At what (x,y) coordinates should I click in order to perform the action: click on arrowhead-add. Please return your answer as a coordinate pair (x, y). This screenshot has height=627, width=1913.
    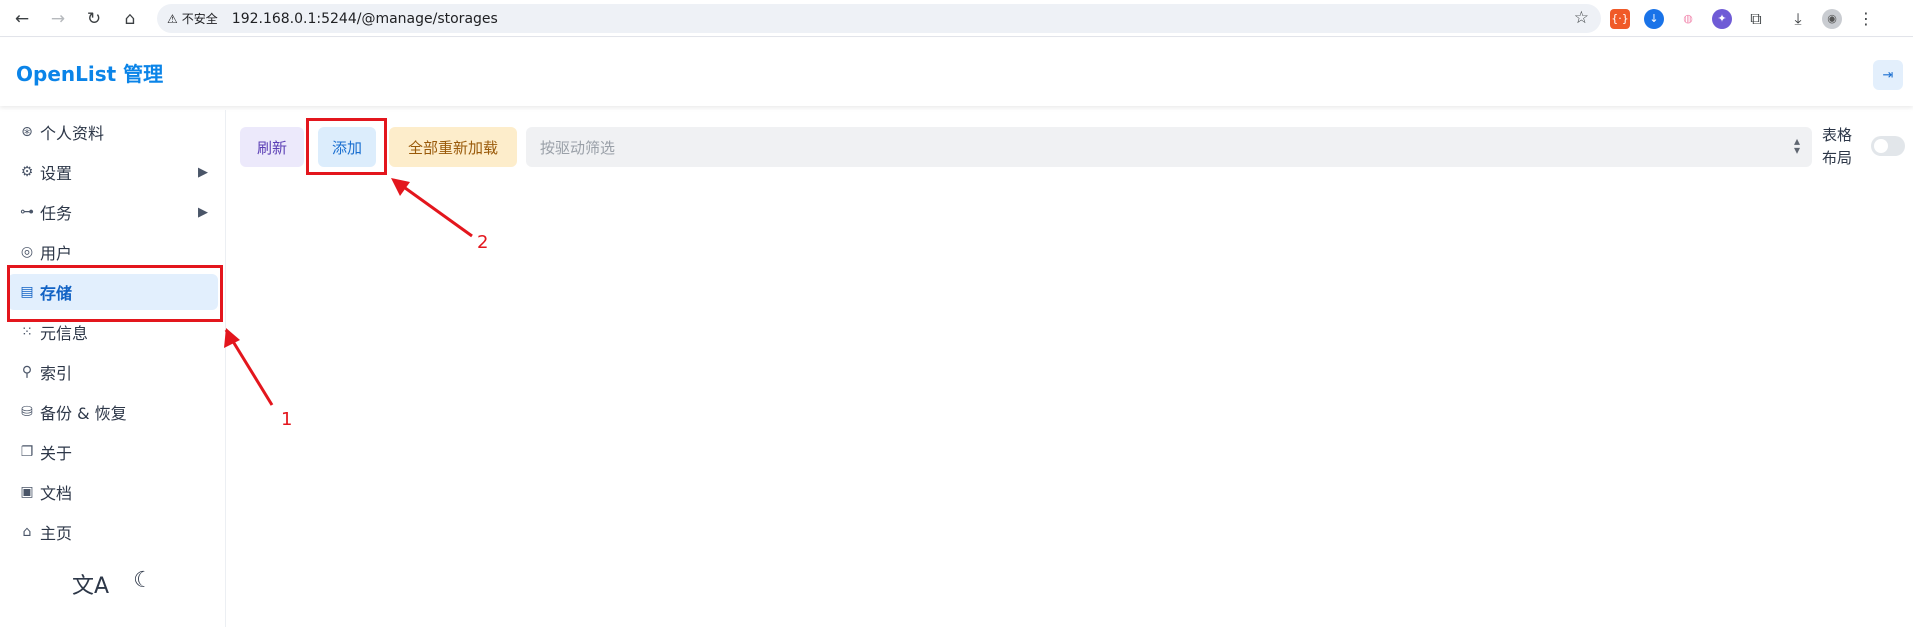
    Looking at the image, I should click on (400, 187).